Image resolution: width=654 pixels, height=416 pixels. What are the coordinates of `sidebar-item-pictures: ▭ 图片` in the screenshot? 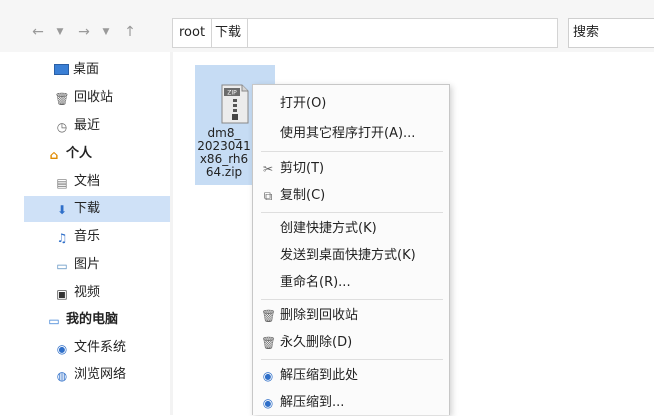 It's located at (77, 265).